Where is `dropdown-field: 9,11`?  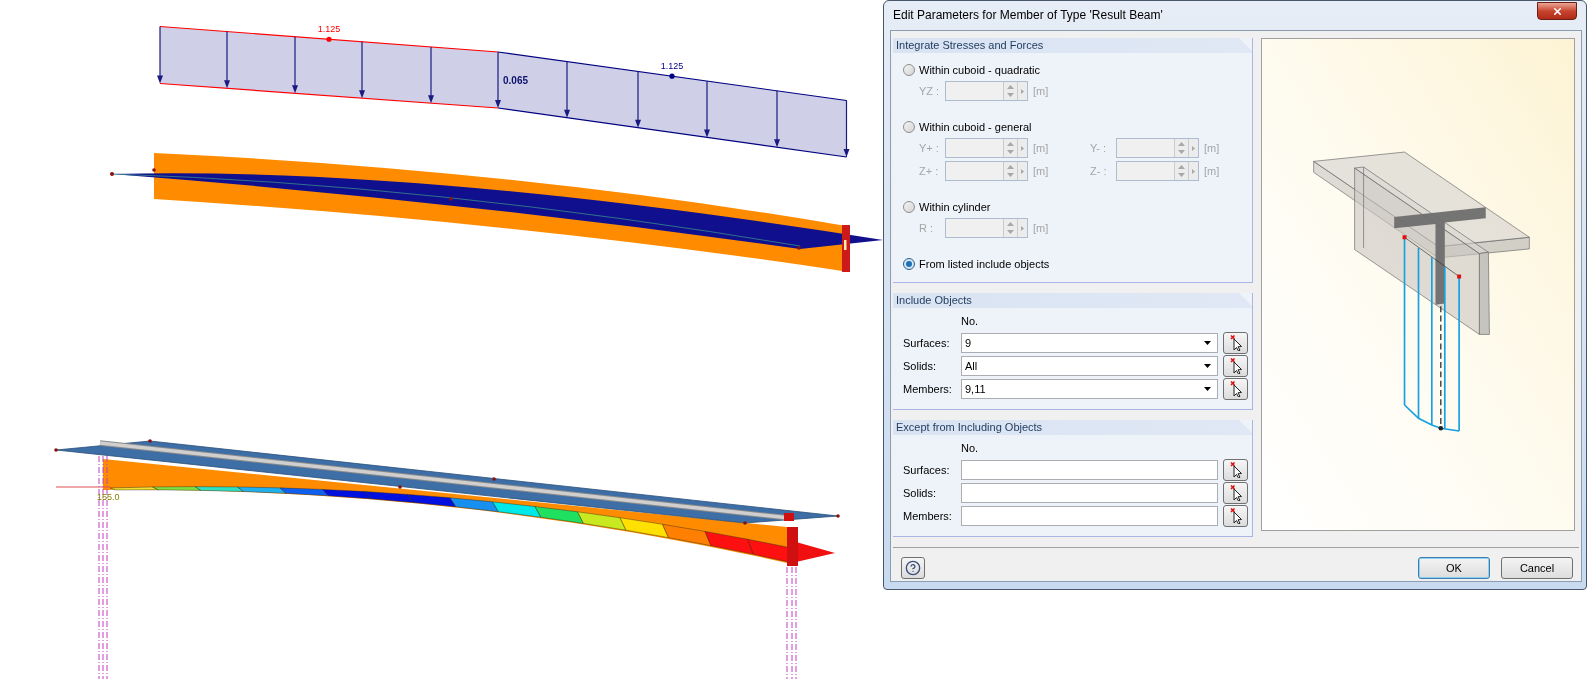 dropdown-field: 9,11 is located at coordinates (1089, 389).